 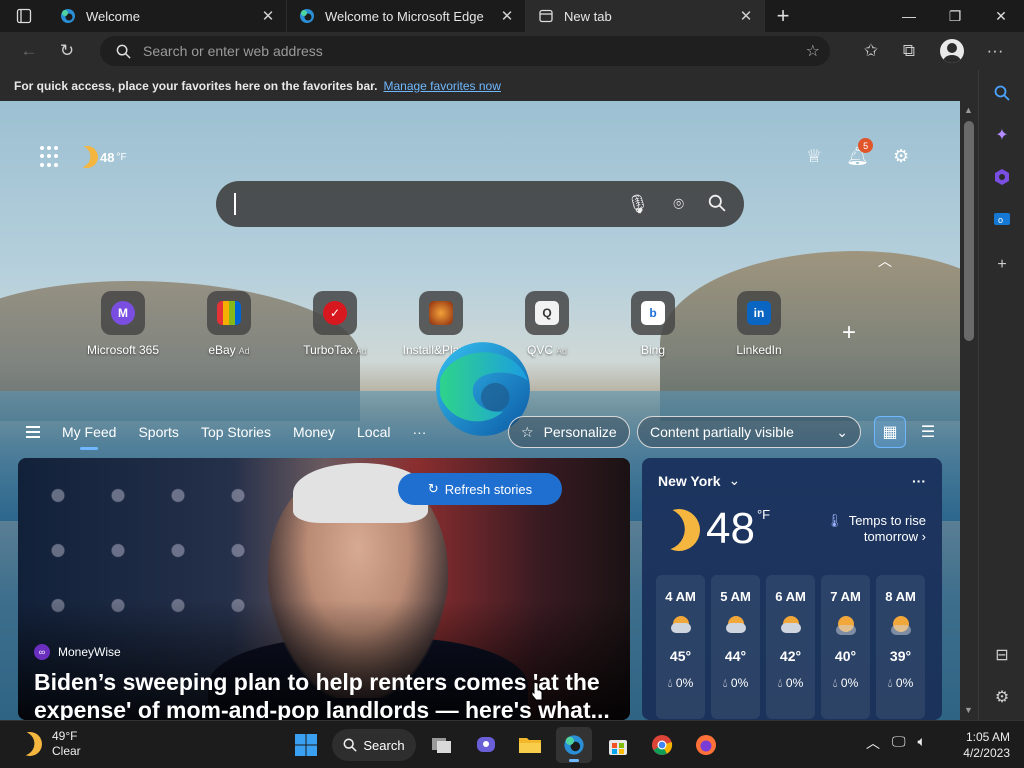 What do you see at coordinates (845, 647) in the screenshot?
I see `hourly-forecast-item: 7 AM 40° 💧︎ 0%` at bounding box center [845, 647].